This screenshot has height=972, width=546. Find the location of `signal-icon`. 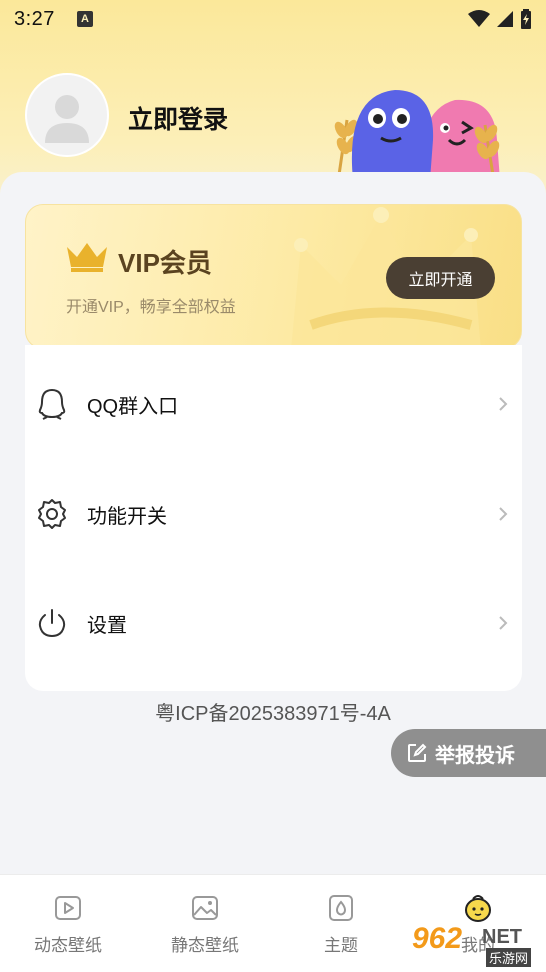

signal-icon is located at coordinates (505, 19).